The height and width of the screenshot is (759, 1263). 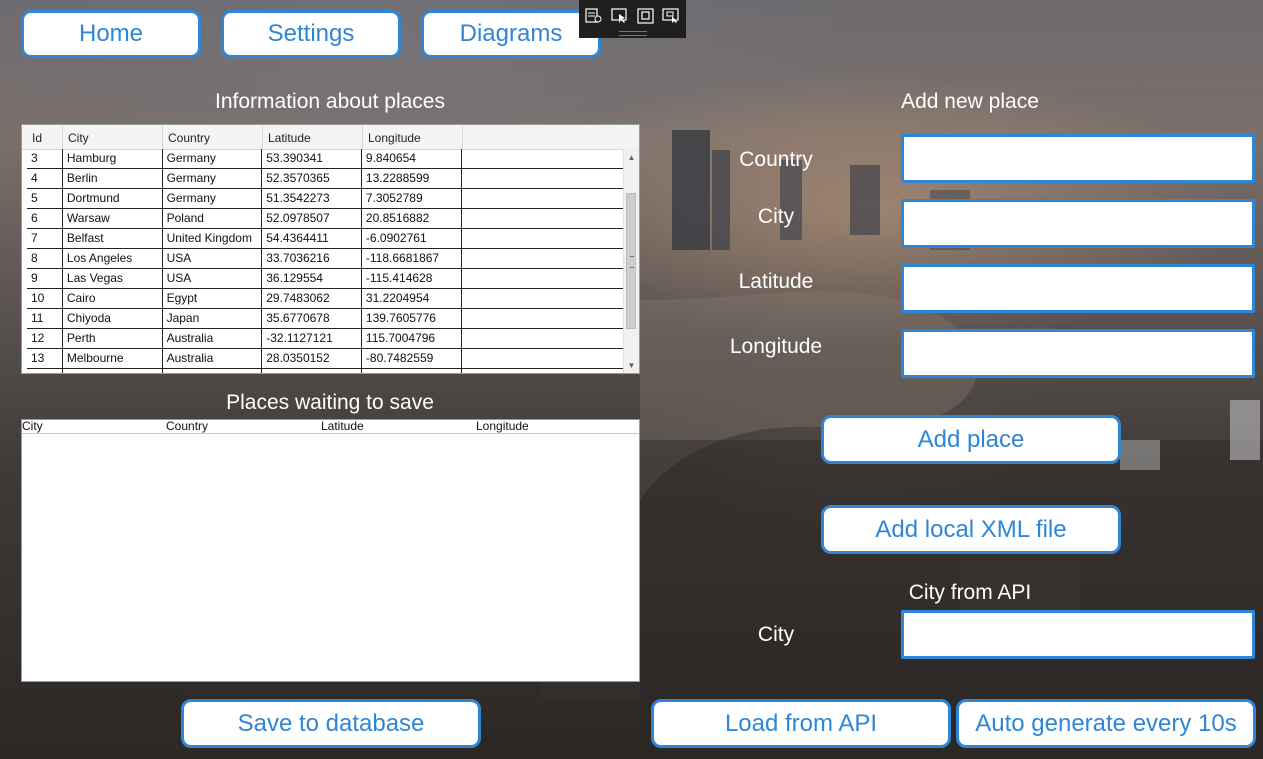 What do you see at coordinates (45, 258) in the screenshot?
I see `cell-id: 8` at bounding box center [45, 258].